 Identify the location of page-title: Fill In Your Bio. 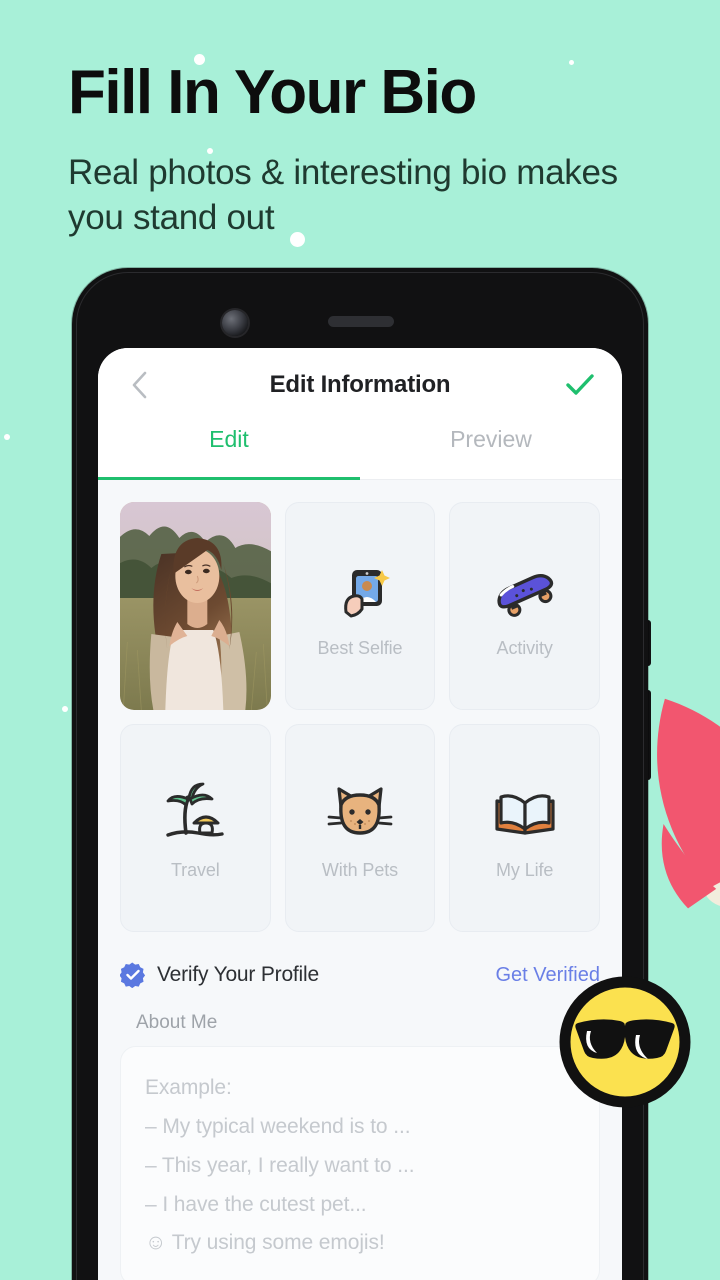
(272, 92).